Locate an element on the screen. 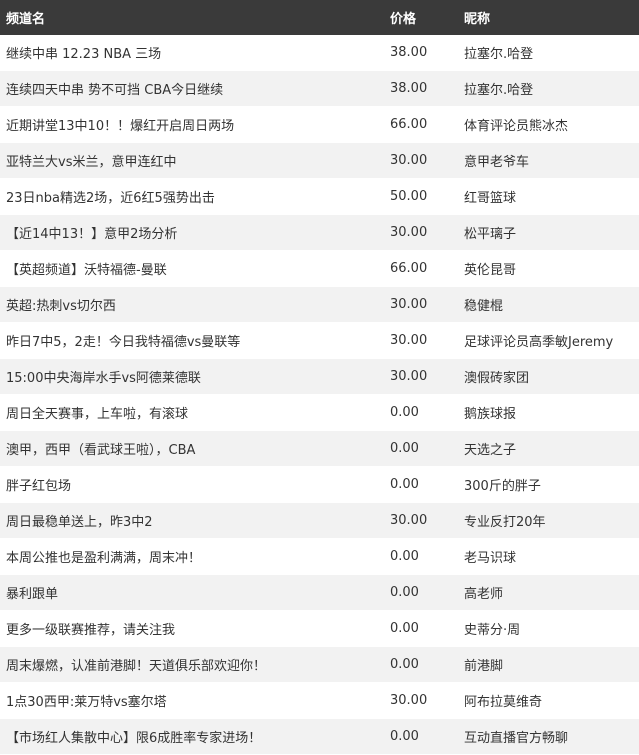 Image resolution: width=639 pixels, height=755 pixels. row-title: 23日nba精选2场，近6红5强势出击 is located at coordinates (192, 196).